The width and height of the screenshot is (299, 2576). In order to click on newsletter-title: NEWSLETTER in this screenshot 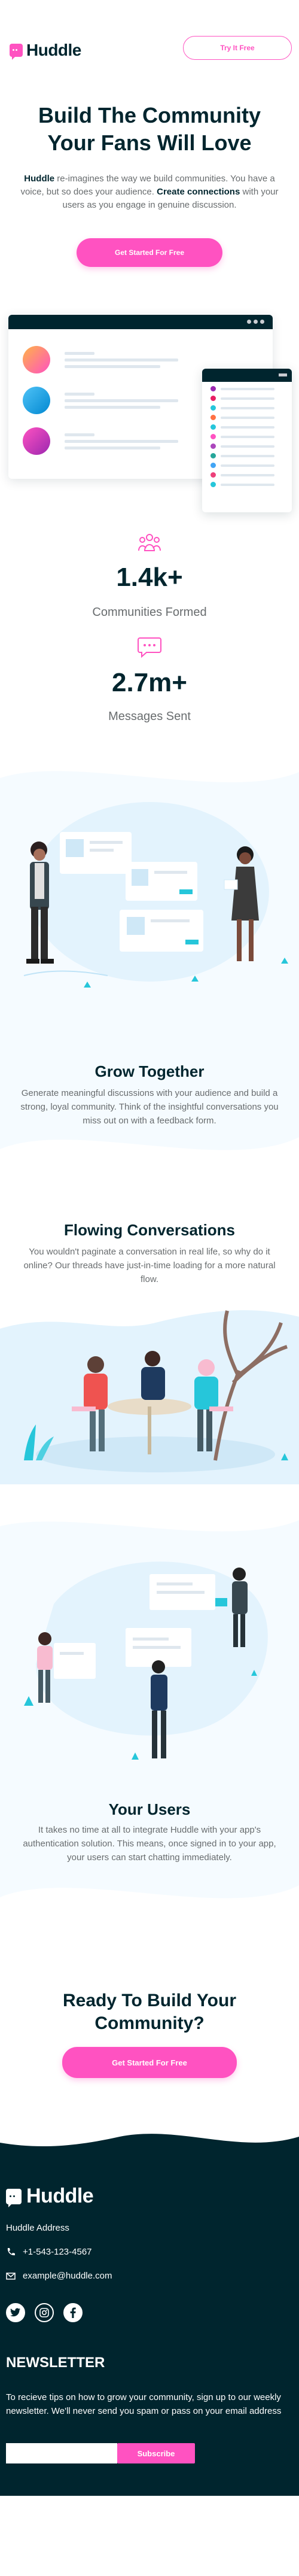, I will do `click(55, 2363)`.